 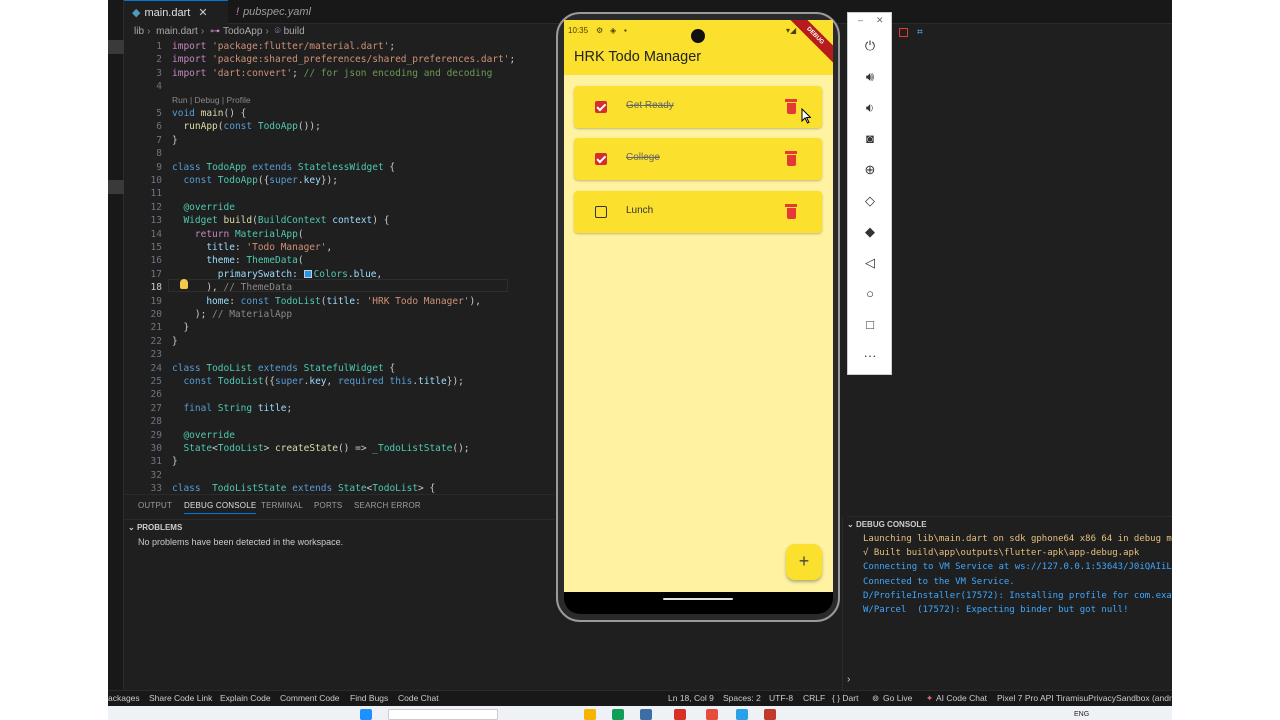 I want to click on encoding: UTF-8, so click(x=781, y=698).